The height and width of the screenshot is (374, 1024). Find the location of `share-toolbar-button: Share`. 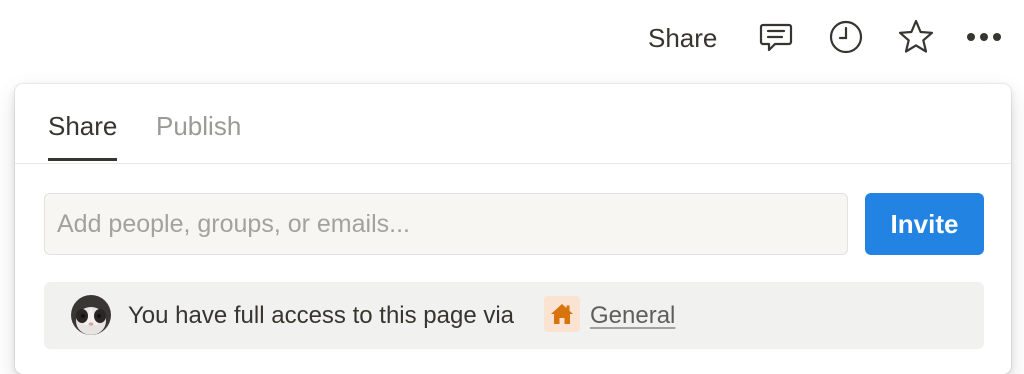

share-toolbar-button: Share is located at coordinates (682, 38).